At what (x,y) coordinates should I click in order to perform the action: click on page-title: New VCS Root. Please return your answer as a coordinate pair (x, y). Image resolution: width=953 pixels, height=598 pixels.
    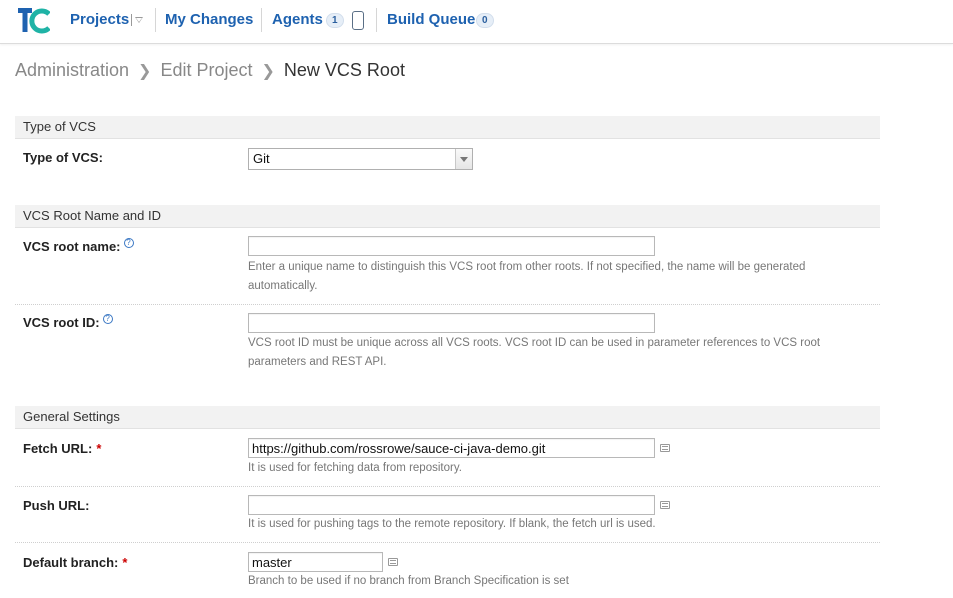
    Looking at the image, I should click on (344, 70).